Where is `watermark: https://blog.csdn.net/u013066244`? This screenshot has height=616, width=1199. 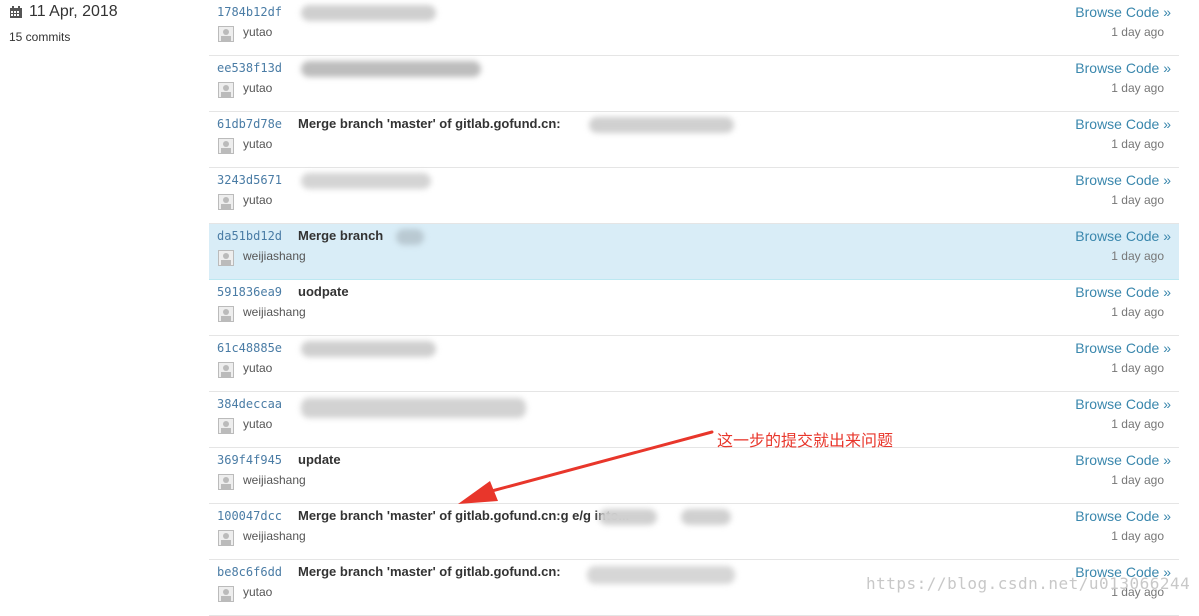
watermark: https://blog.csdn.net/u013066244 is located at coordinates (1028, 583).